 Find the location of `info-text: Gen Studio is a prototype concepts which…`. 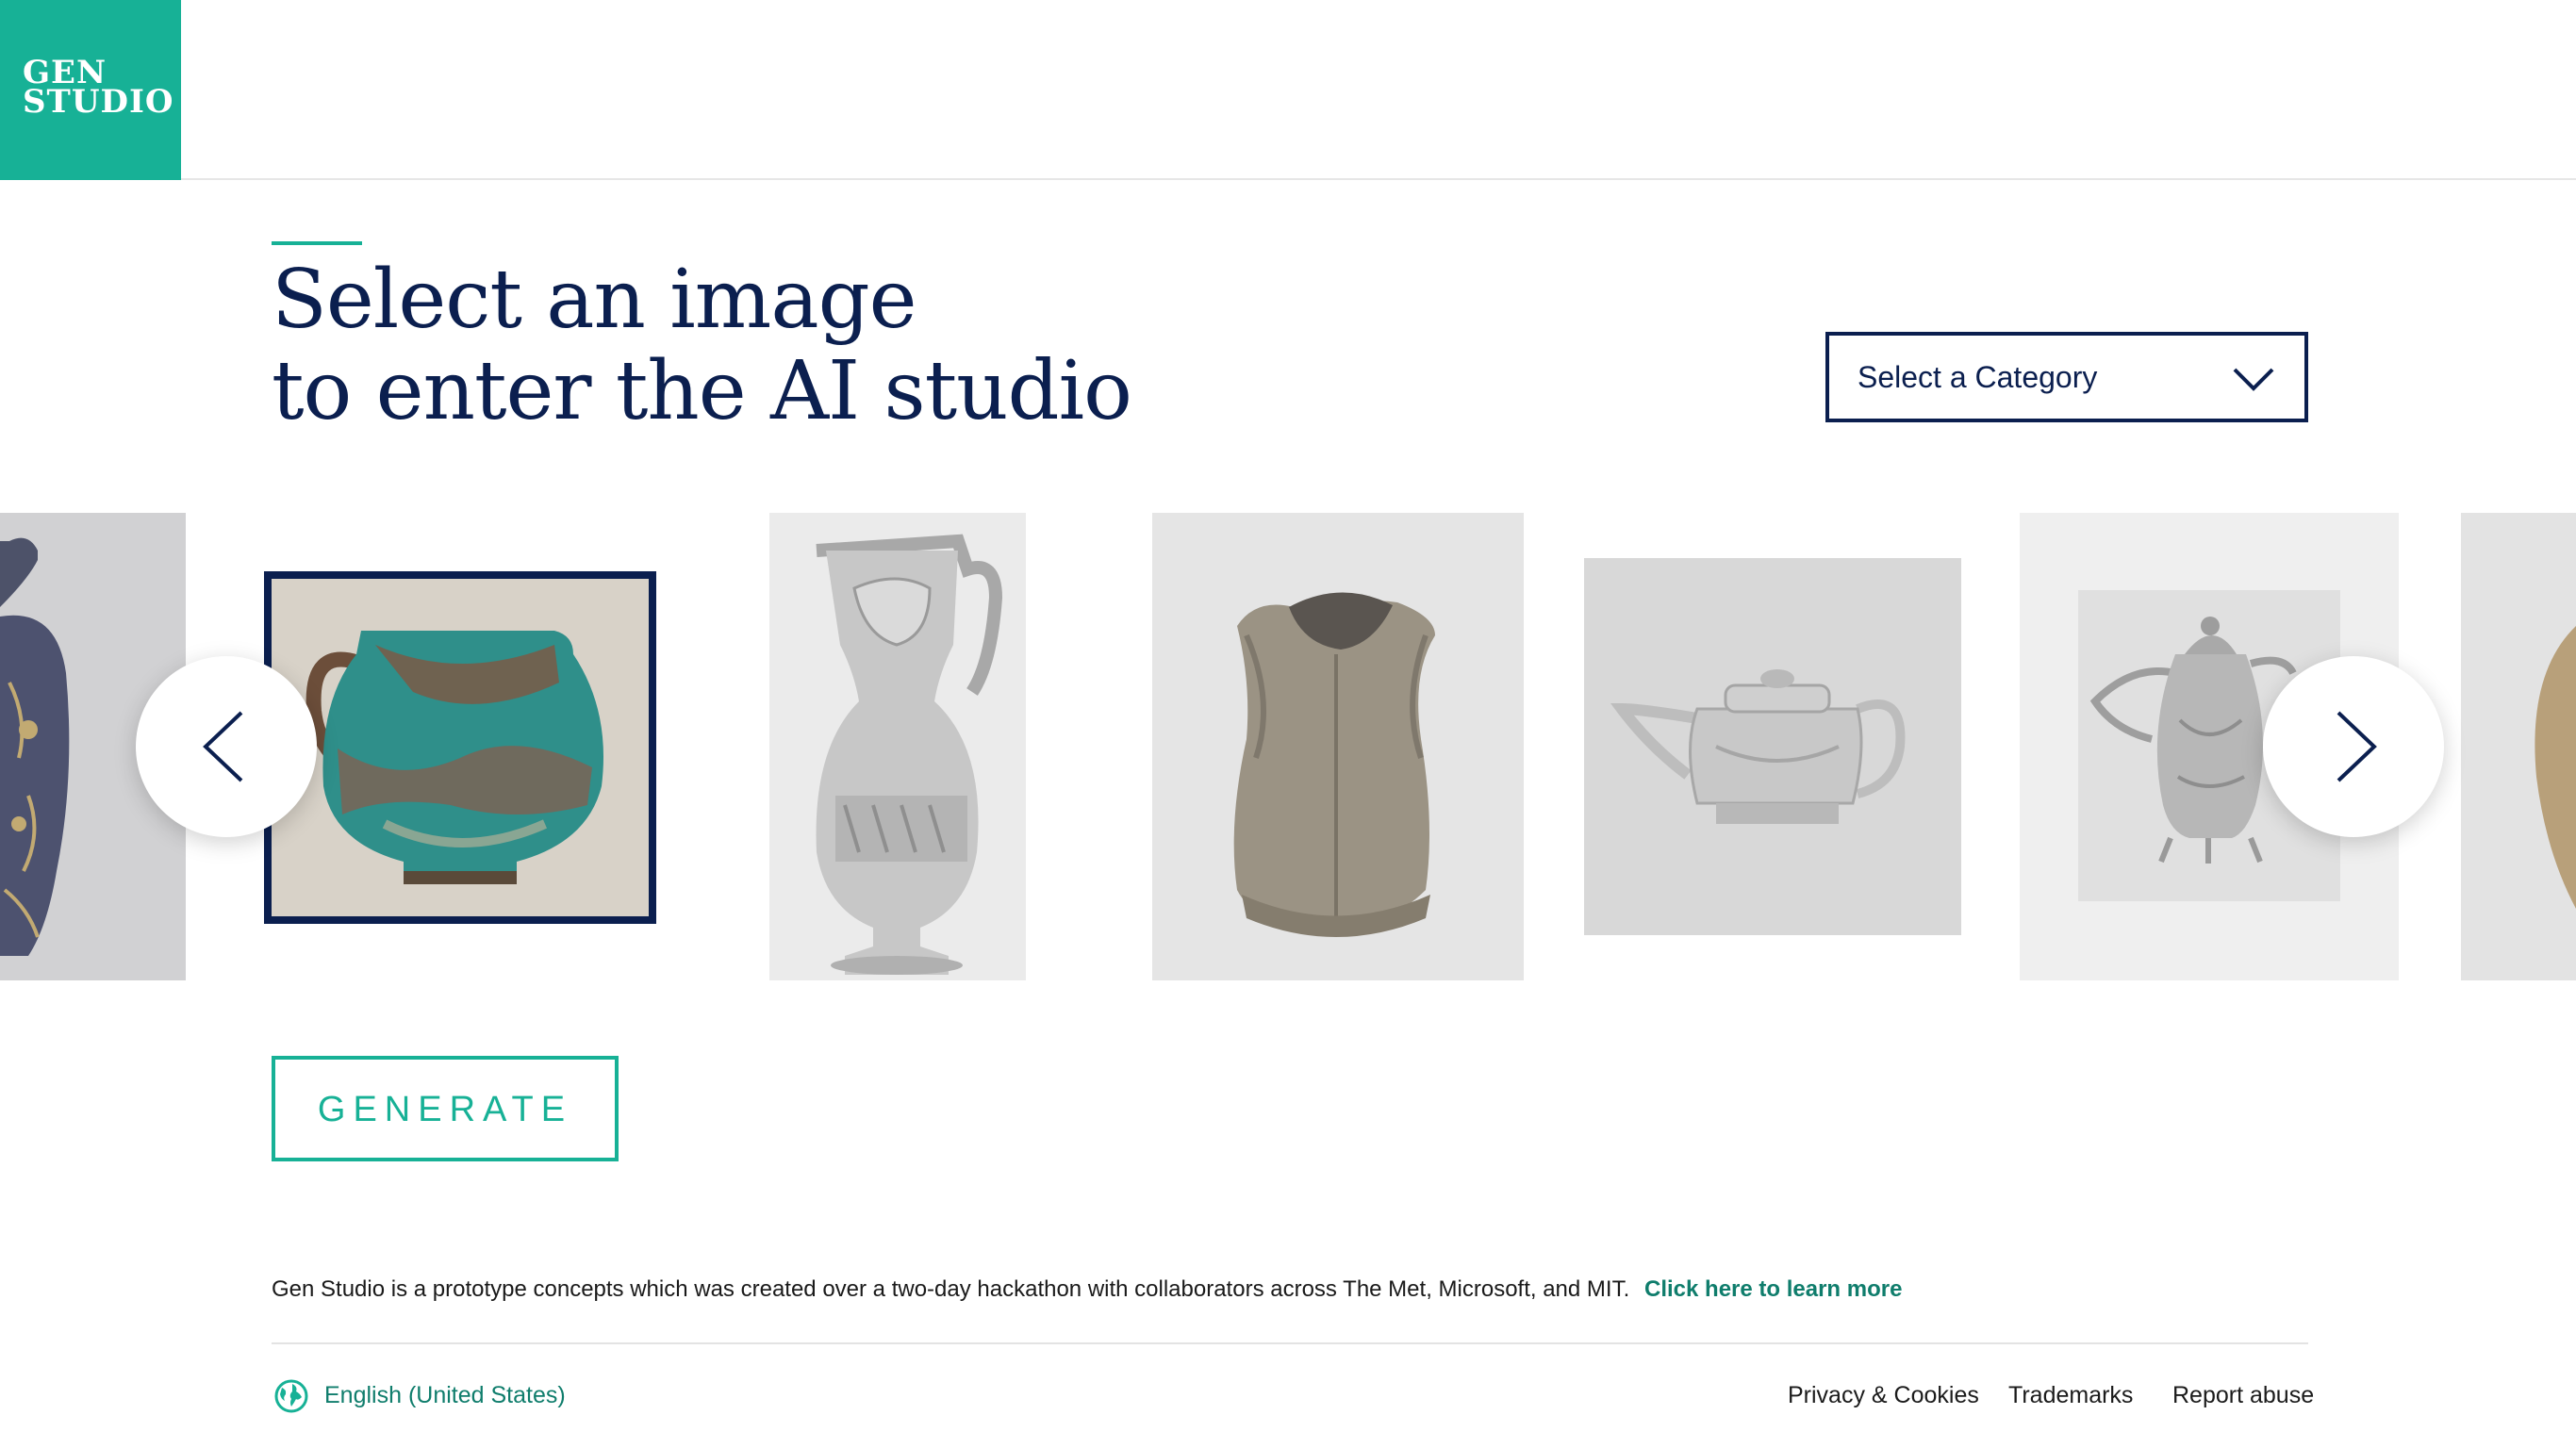

info-text: Gen Studio is a prototype concepts which… is located at coordinates (951, 1289).